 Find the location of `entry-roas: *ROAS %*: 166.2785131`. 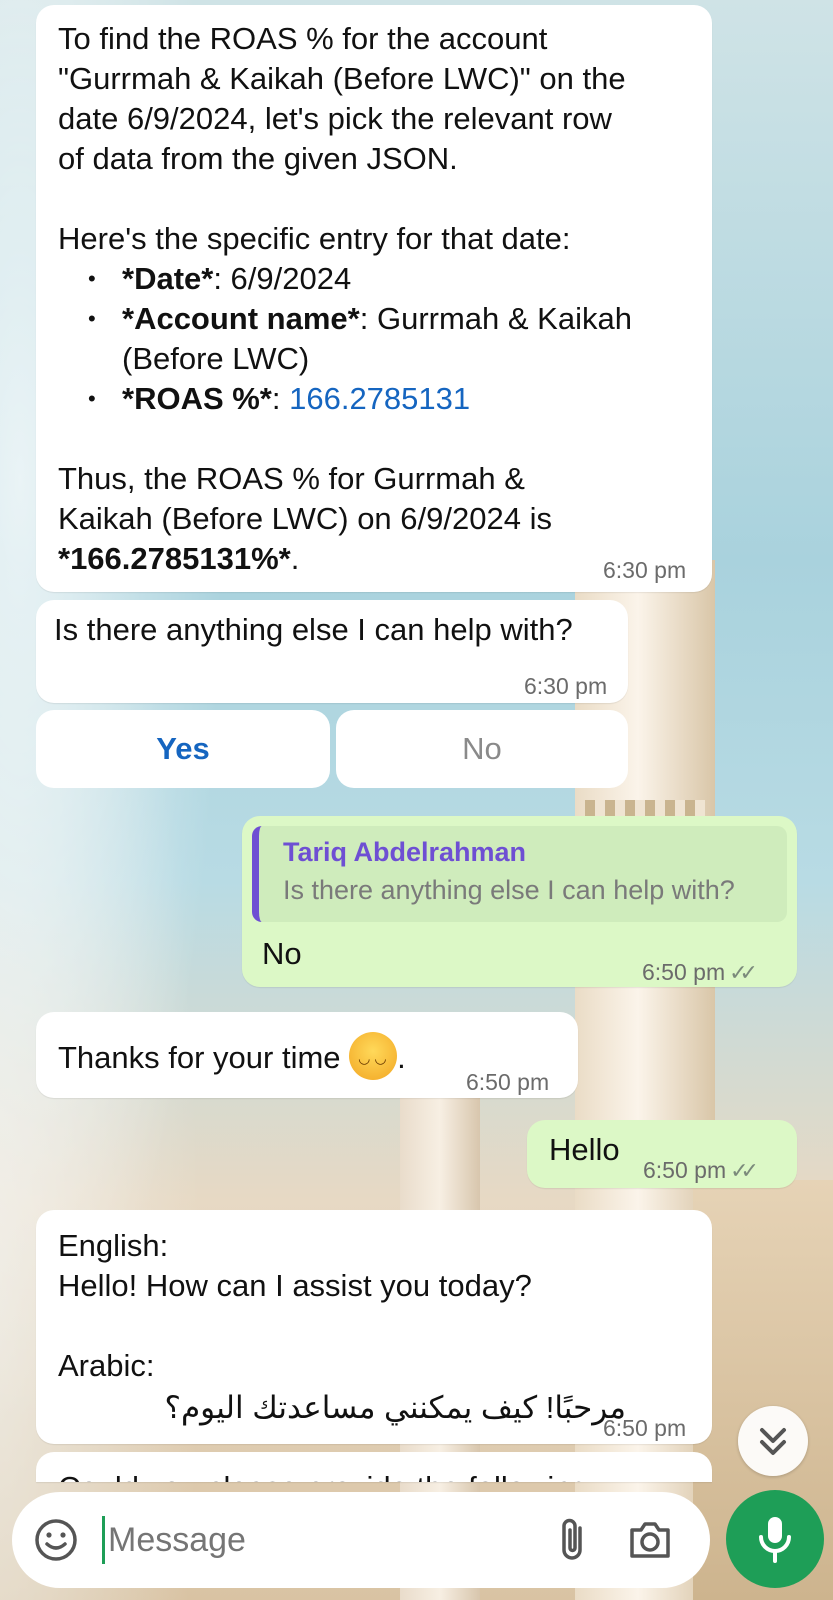

entry-roas: *ROAS %*: 166.2785131 is located at coordinates (385, 399).